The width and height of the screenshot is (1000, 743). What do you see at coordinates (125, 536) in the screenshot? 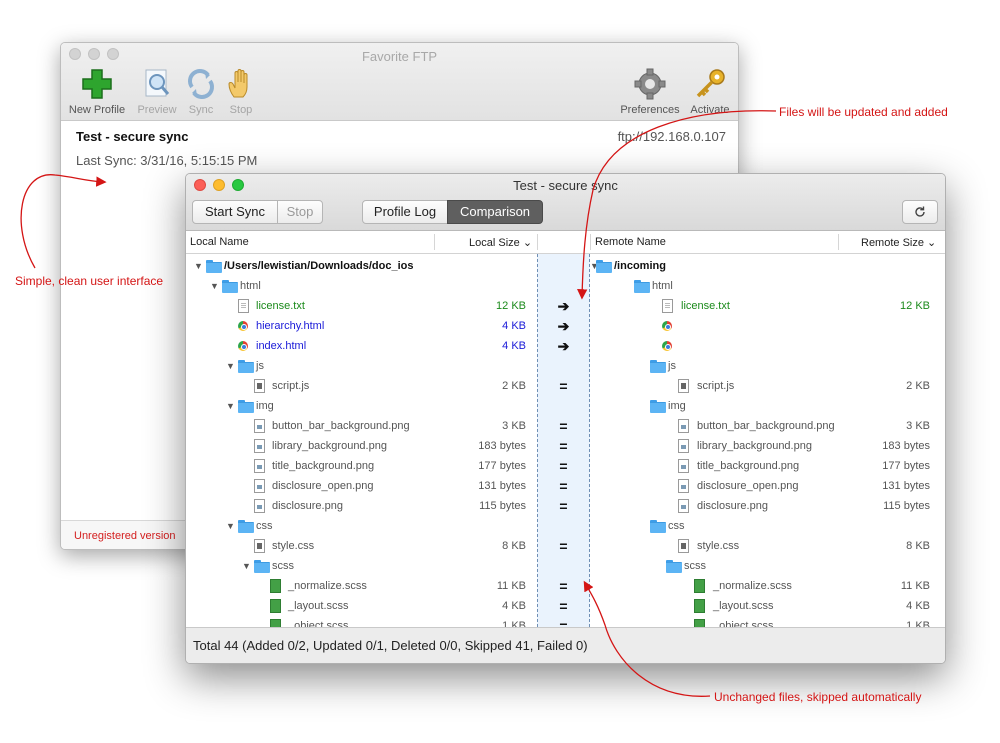
I see `unregistered-label: Unregistered version` at bounding box center [125, 536].